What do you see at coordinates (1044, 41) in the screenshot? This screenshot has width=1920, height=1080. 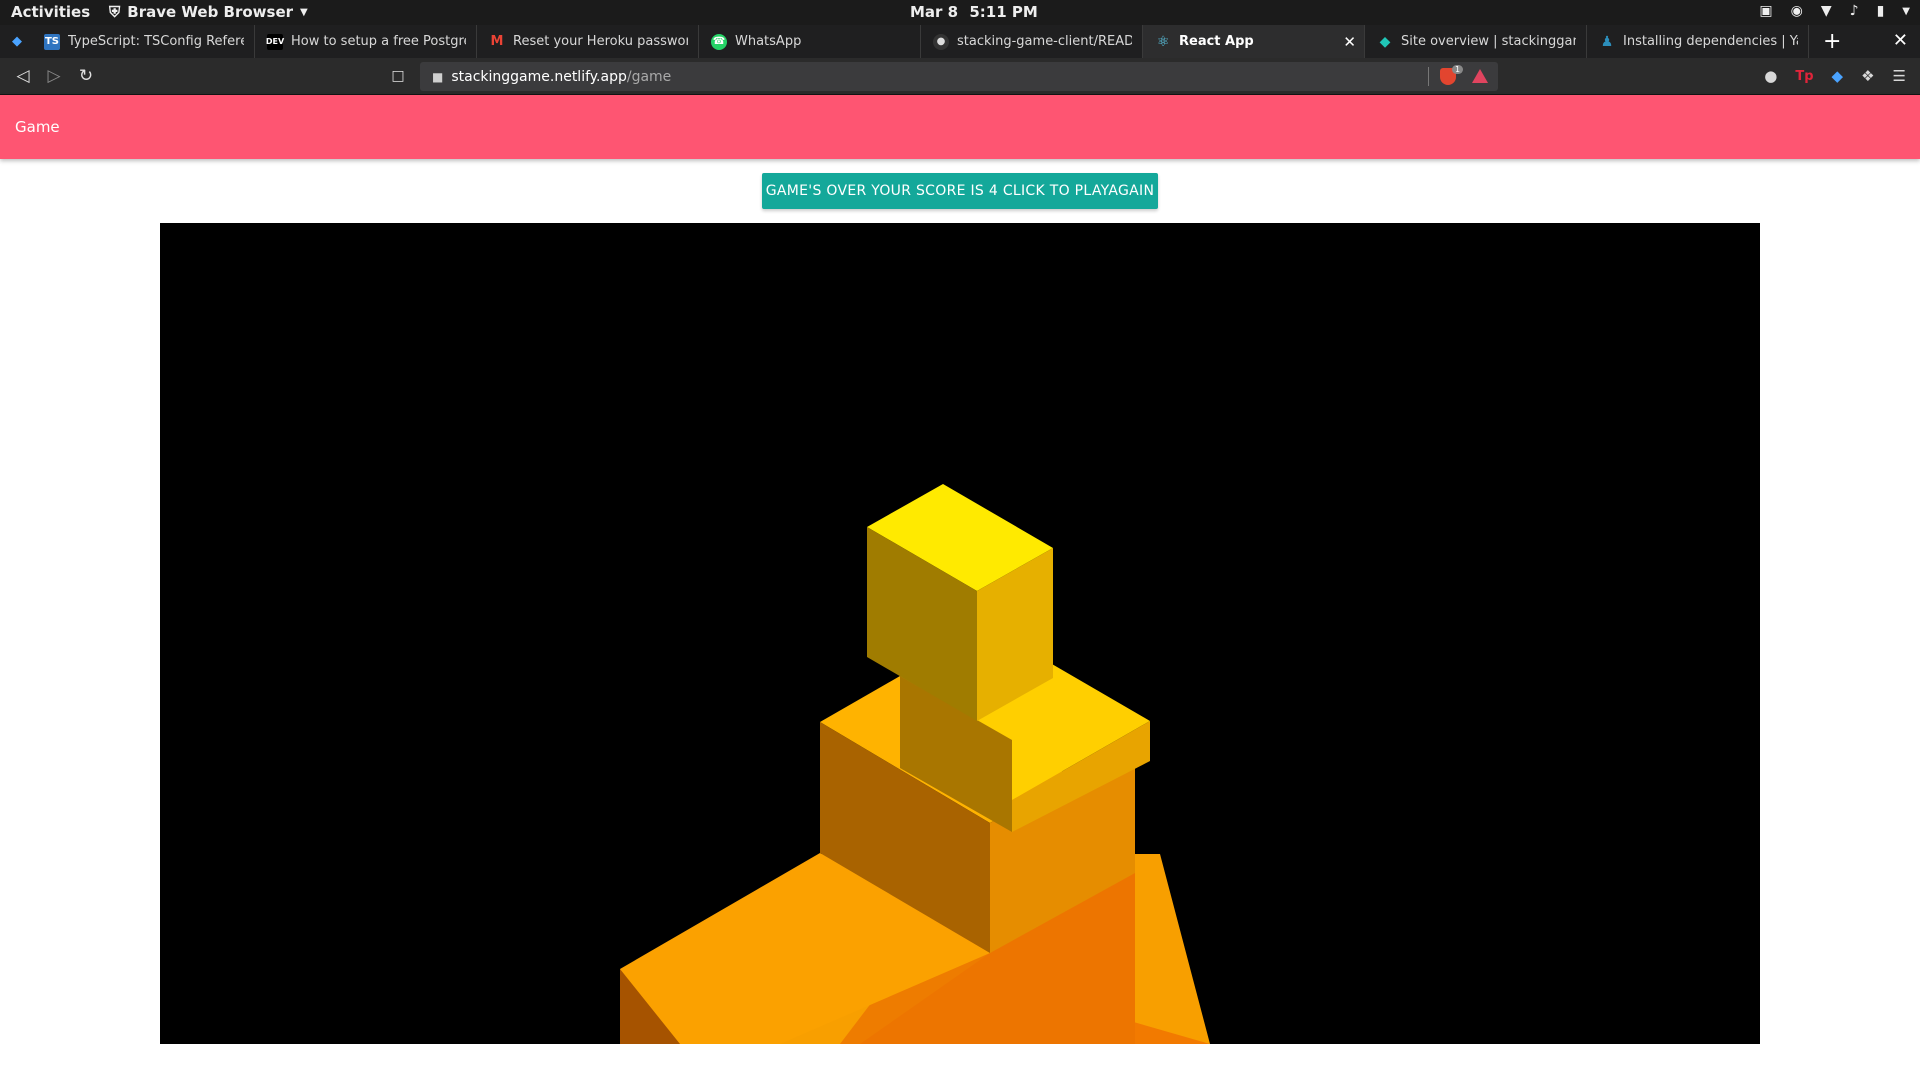 I see `tab-label: stacking-game-client/README` at bounding box center [1044, 41].